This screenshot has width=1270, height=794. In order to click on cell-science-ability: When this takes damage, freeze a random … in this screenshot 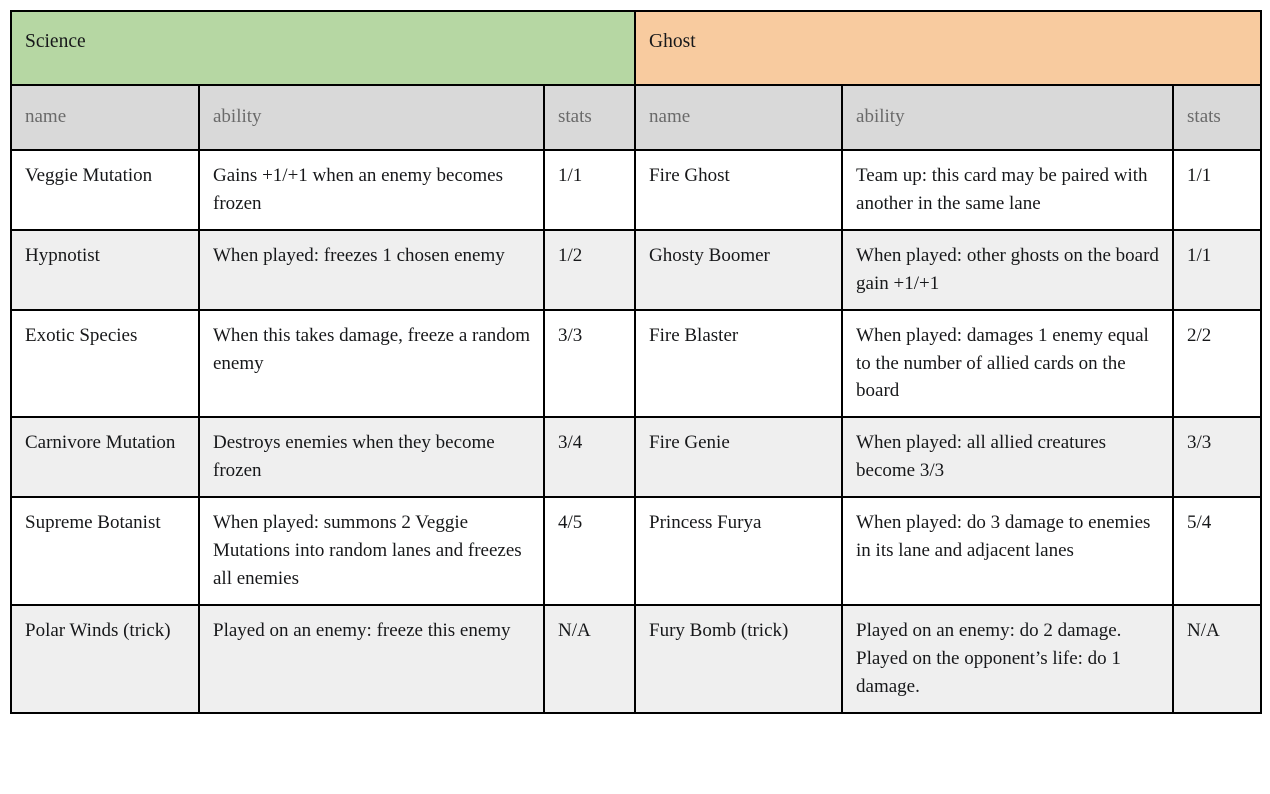, I will do `click(371, 363)`.